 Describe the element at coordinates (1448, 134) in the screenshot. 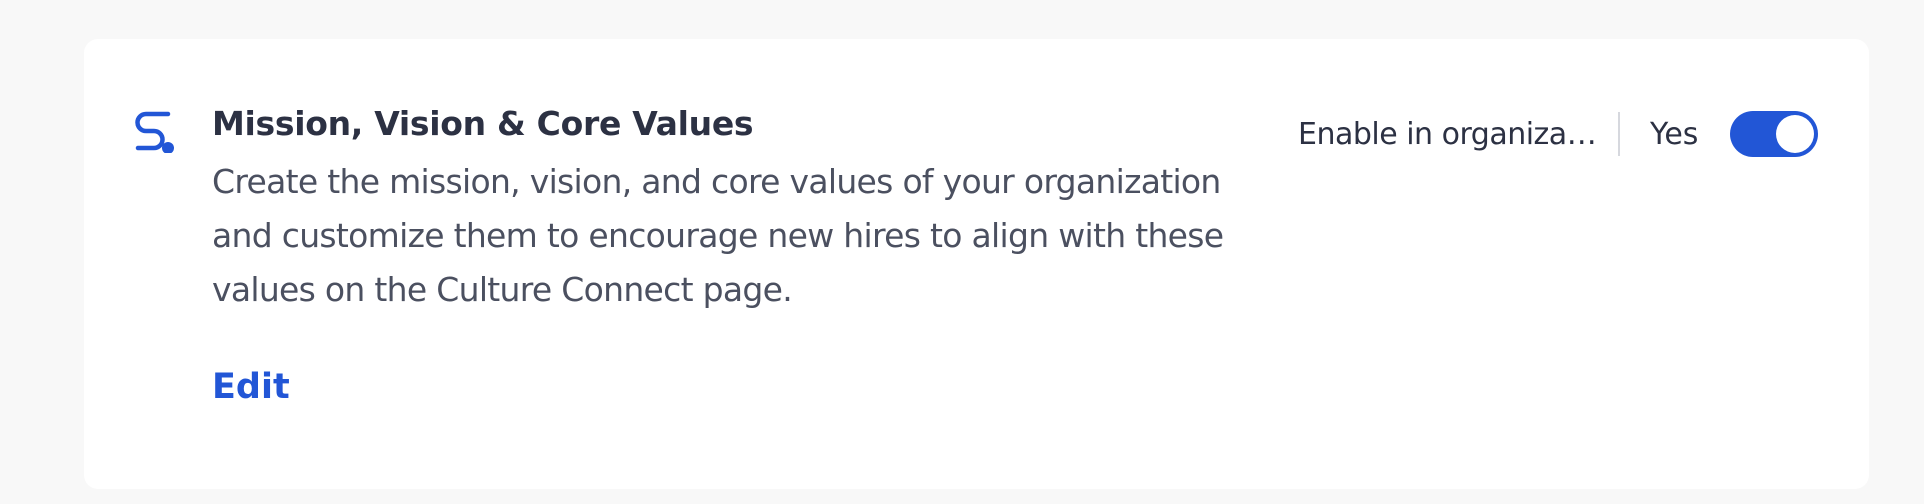

I see `enable-scope-select: Enable in organization` at that location.